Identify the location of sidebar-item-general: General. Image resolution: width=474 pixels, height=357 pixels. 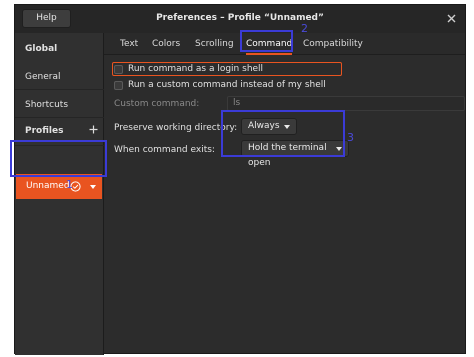
(59, 77).